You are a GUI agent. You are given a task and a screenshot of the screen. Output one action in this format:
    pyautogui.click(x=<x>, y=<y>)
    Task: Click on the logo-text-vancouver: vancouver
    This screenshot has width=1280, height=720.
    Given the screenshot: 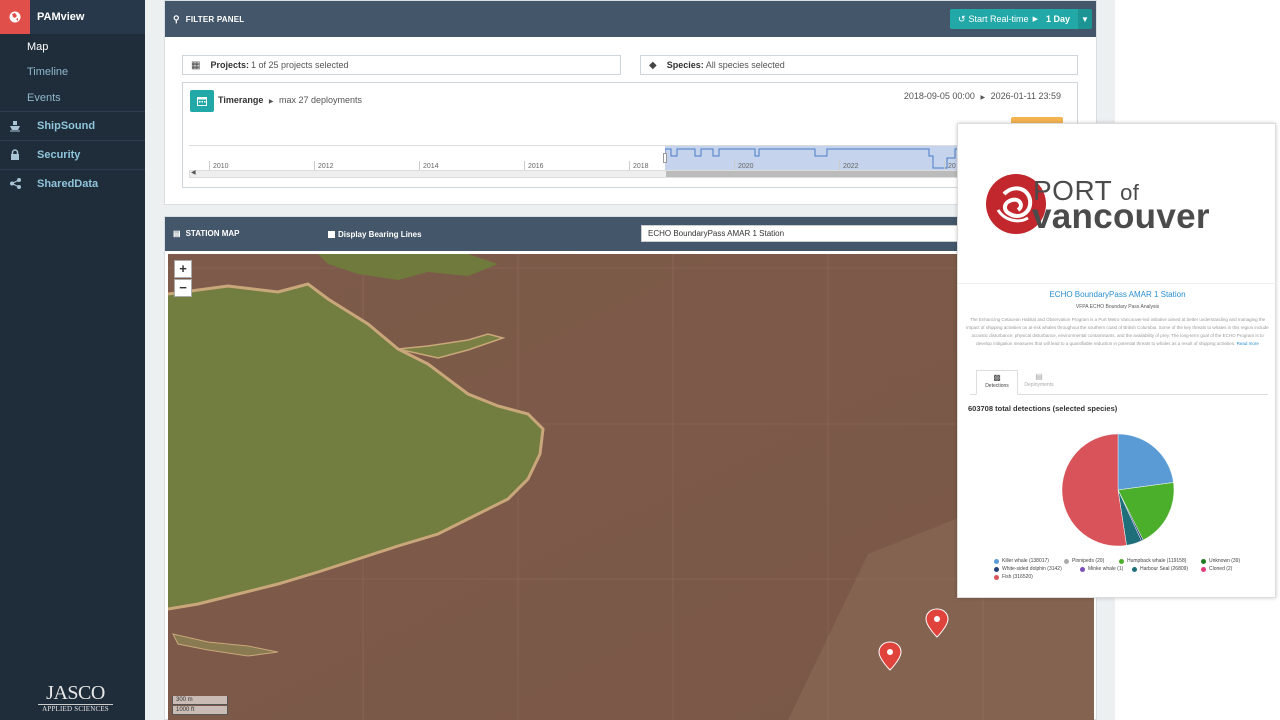 What is the action you would take?
    pyautogui.click(x=1121, y=216)
    